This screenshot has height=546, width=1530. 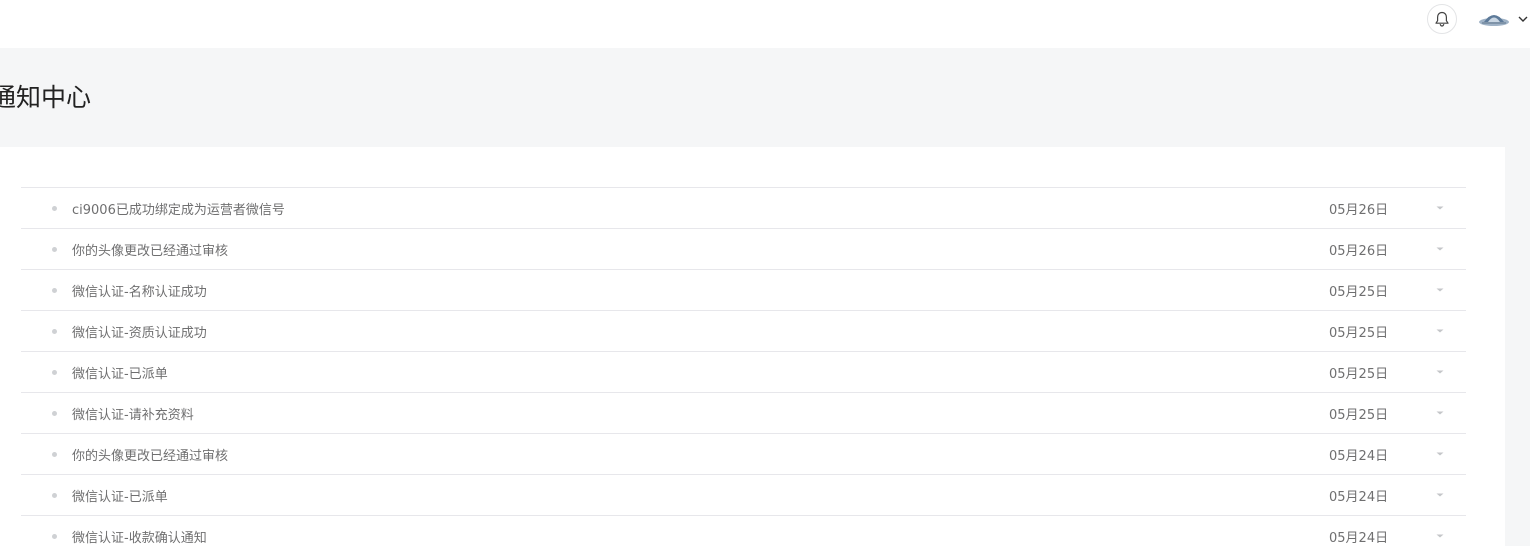 What do you see at coordinates (139, 538) in the screenshot?
I see `notification-title: 微信认证-收款确认通知` at bounding box center [139, 538].